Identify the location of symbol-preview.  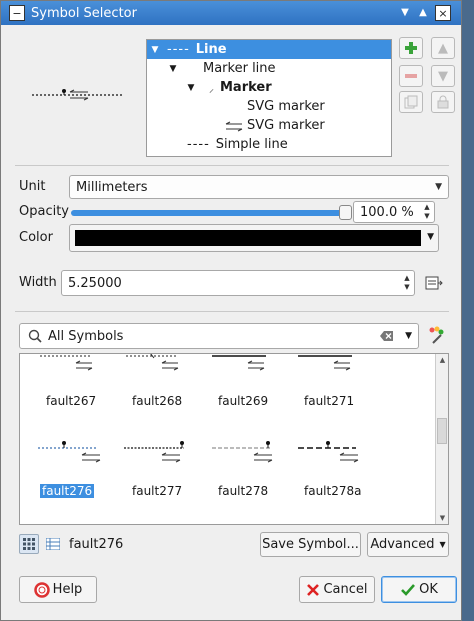
(77, 96).